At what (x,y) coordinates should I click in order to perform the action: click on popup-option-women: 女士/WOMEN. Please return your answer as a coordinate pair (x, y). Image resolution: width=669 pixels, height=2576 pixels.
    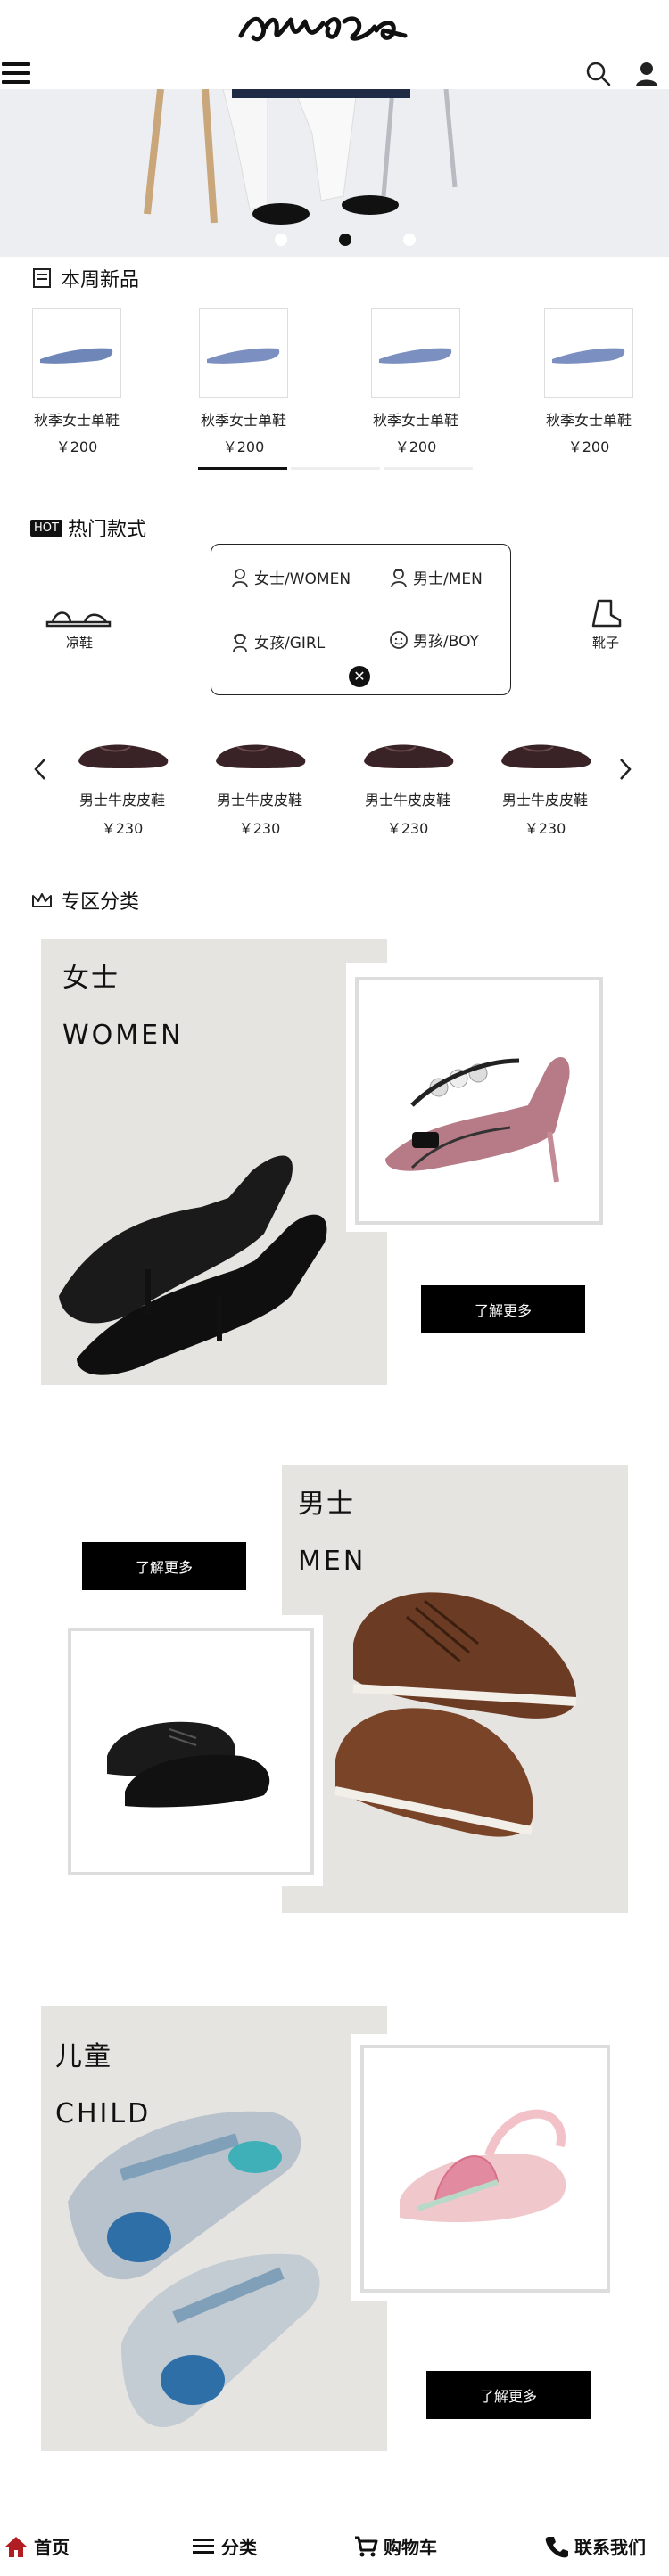
    Looking at the image, I should click on (290, 577).